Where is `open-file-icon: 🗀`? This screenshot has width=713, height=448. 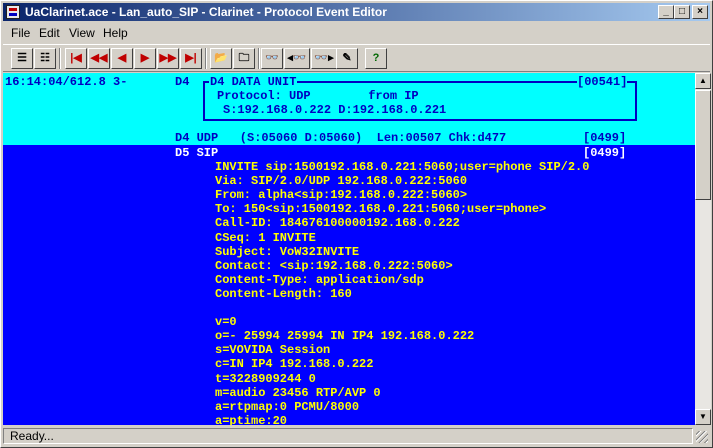 open-file-icon: 🗀 is located at coordinates (244, 58).